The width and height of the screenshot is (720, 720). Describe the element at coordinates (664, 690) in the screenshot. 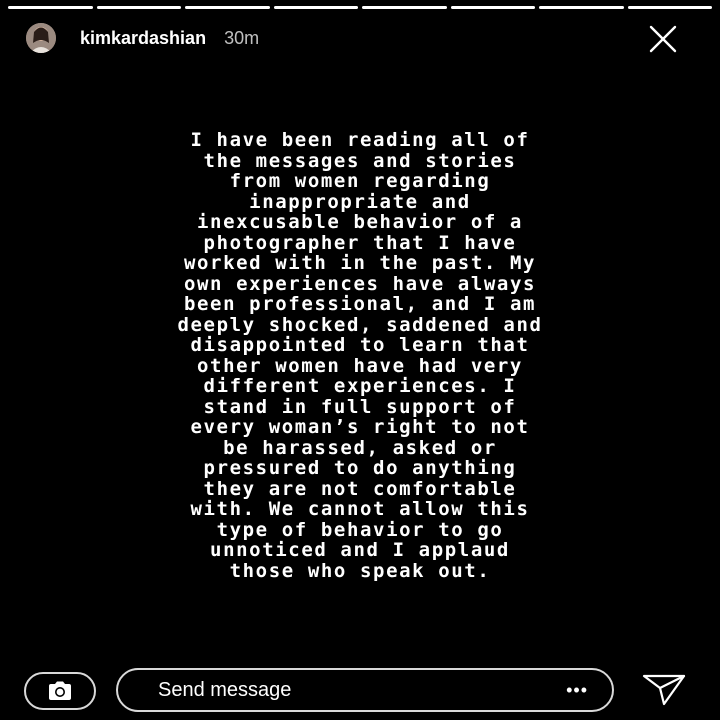

I see `send-icon` at that location.